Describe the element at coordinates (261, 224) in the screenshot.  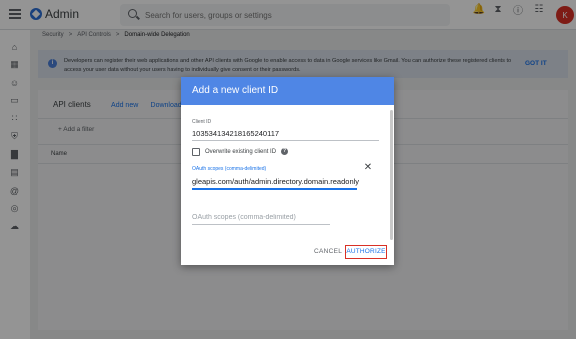
I see `scopes-empty-underline` at that location.